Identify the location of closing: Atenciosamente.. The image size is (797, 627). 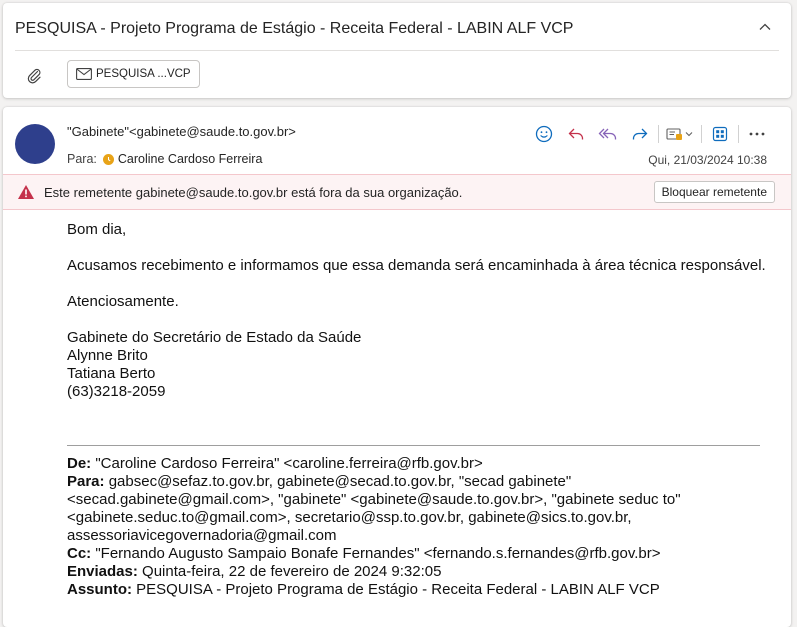
(123, 301).